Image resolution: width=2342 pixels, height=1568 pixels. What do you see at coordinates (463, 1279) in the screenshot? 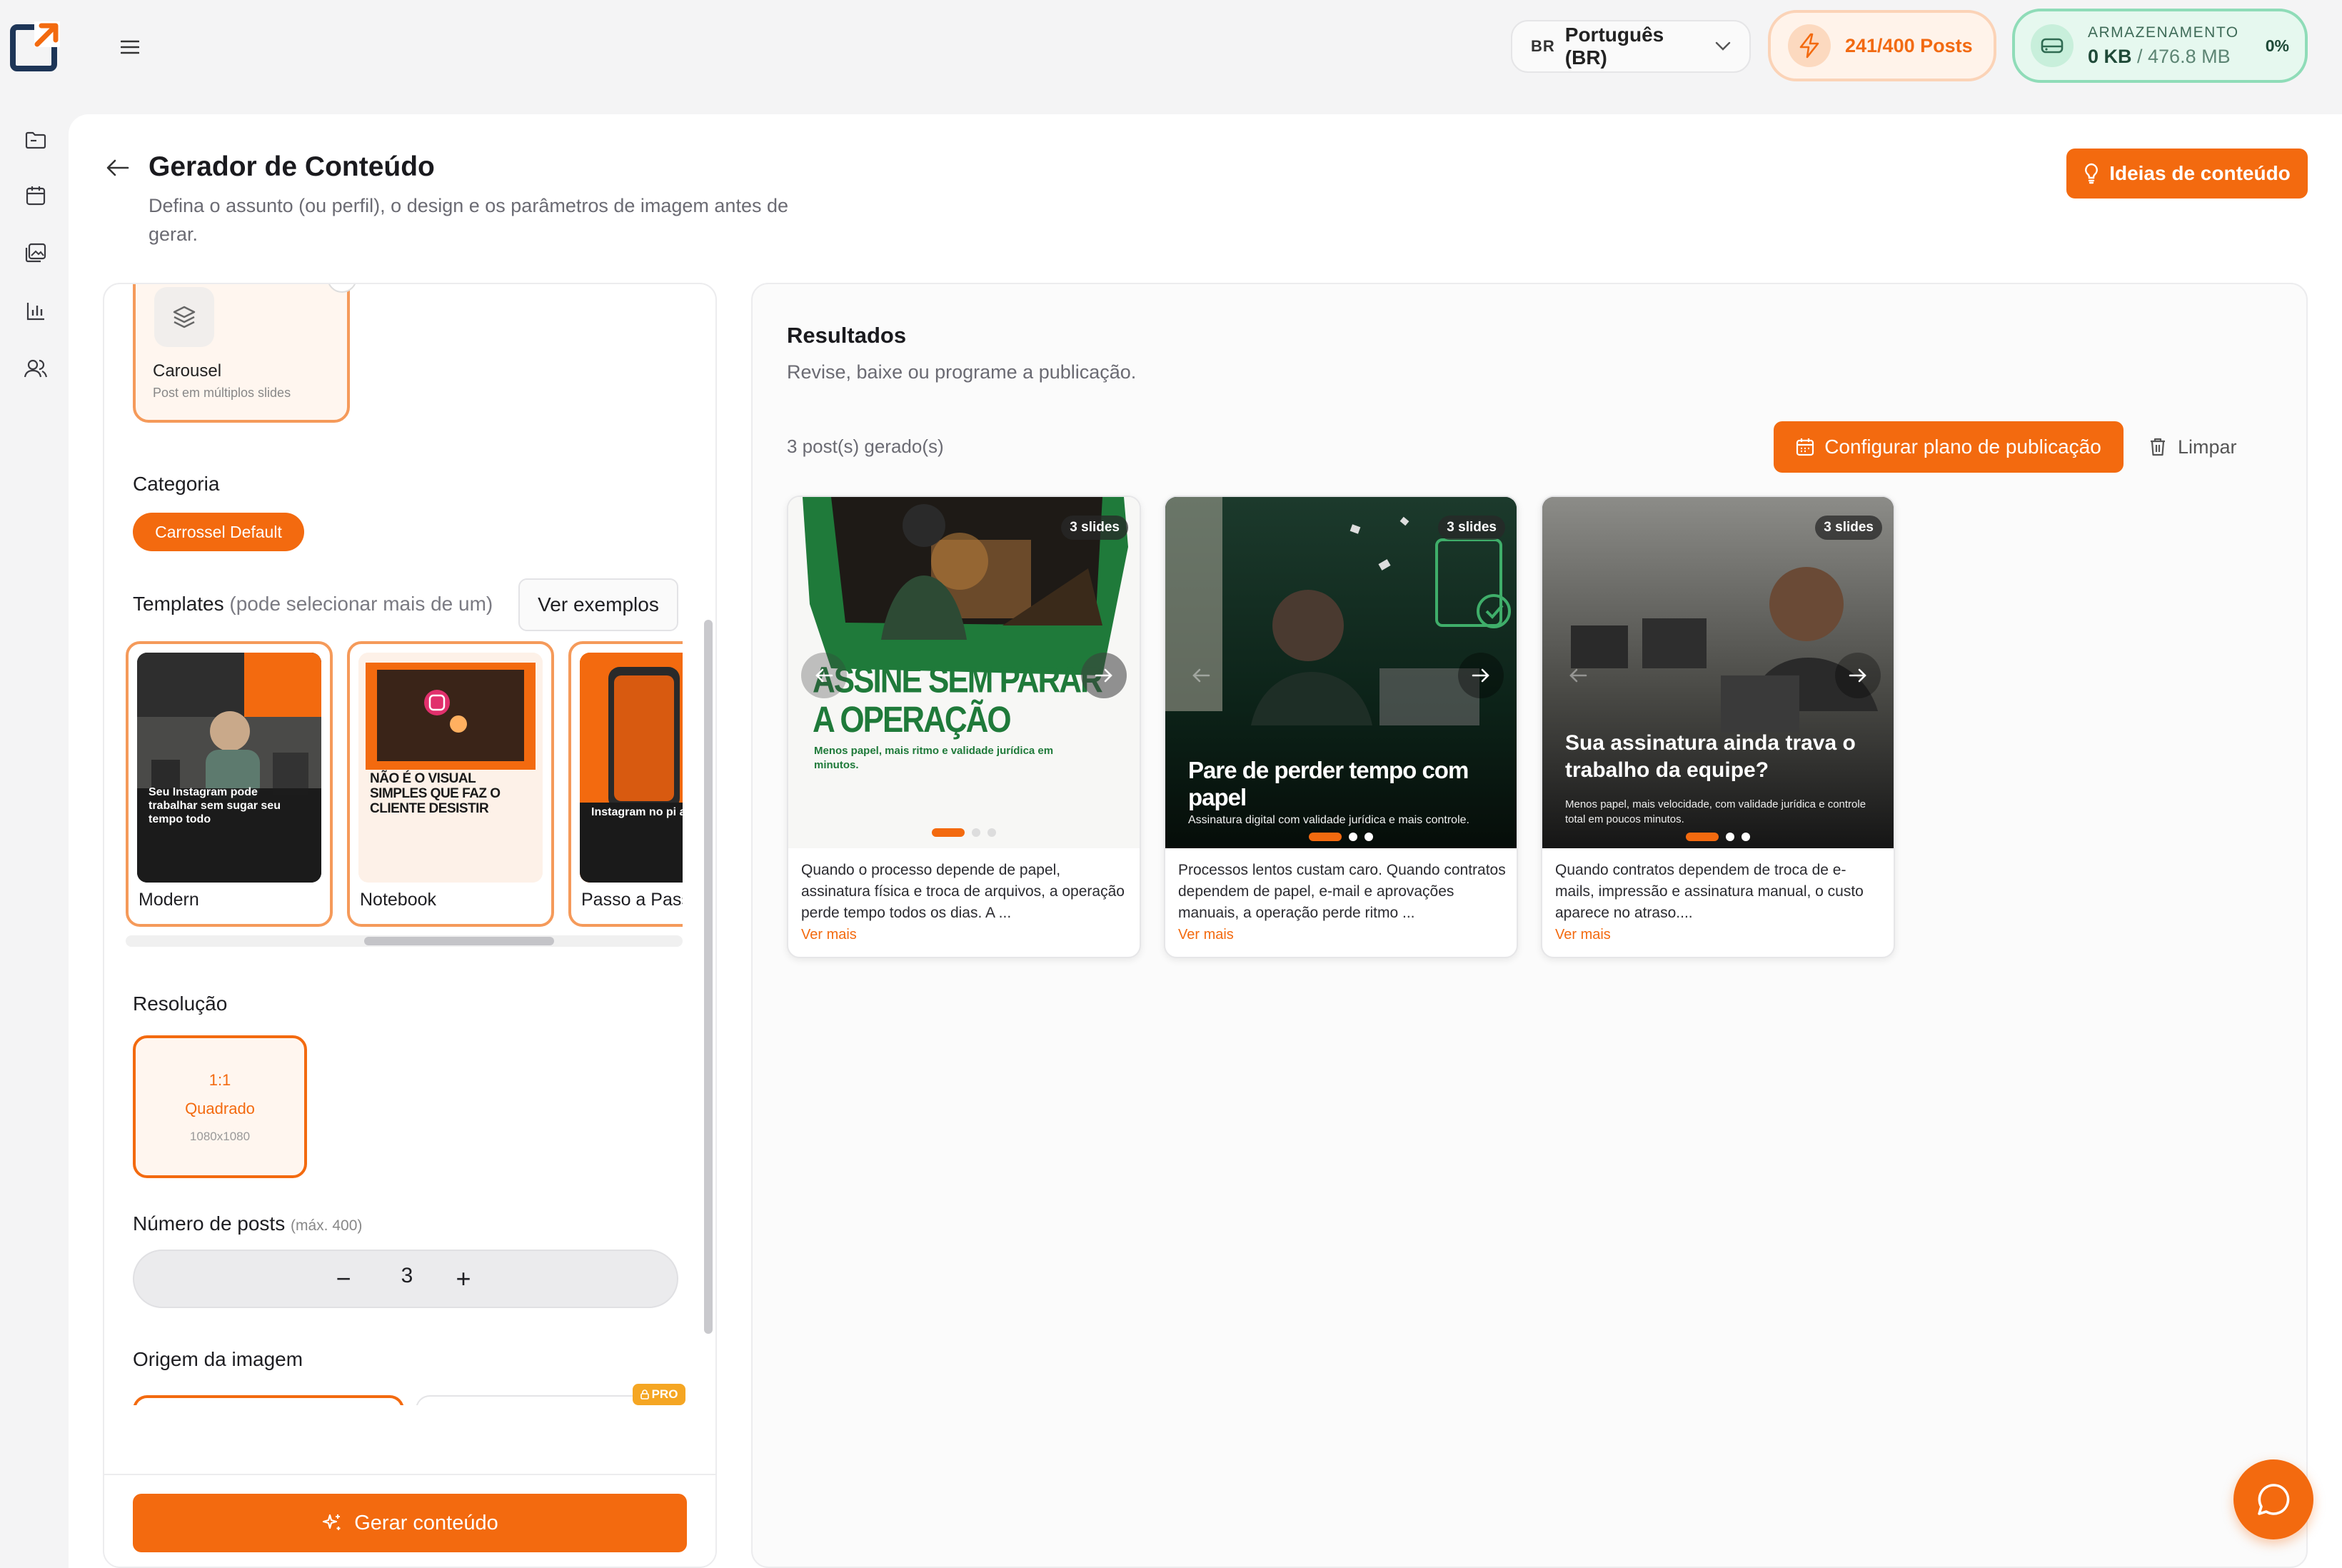
I see `increment-button: +` at bounding box center [463, 1279].